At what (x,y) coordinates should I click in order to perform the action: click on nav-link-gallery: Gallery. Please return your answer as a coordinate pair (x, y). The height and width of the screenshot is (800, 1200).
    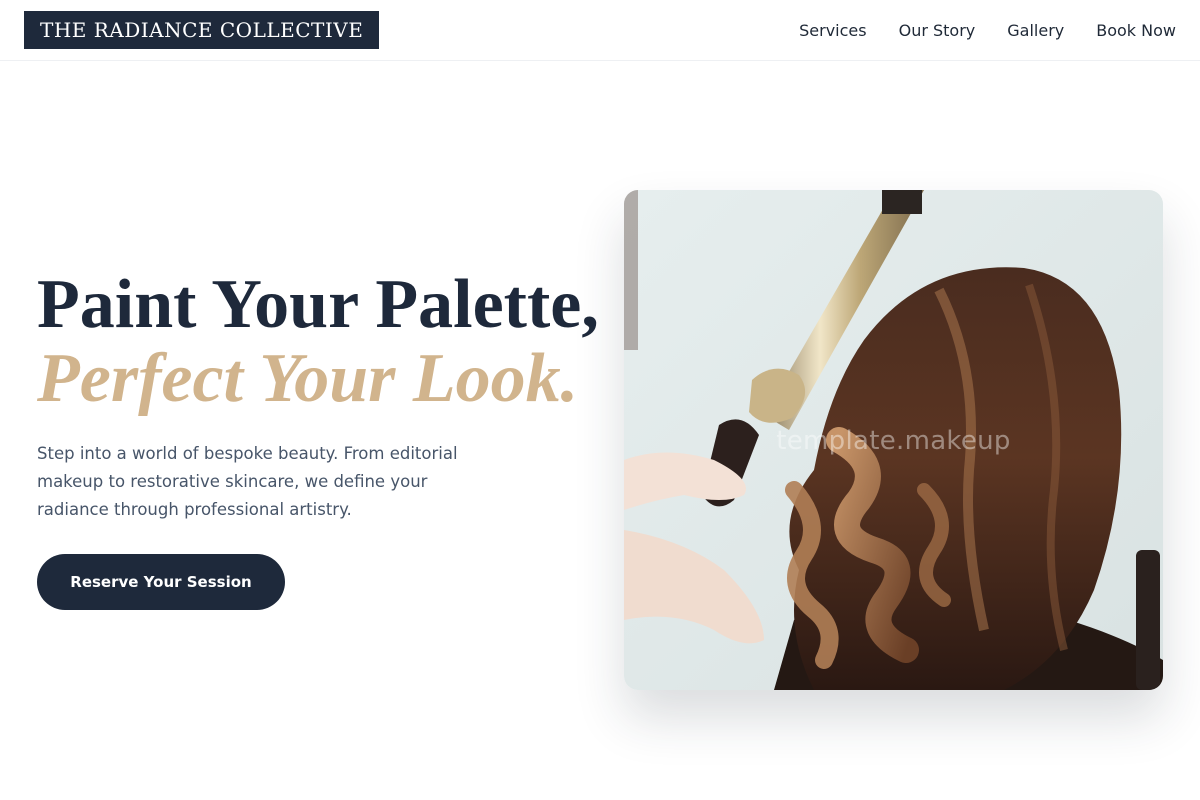
    Looking at the image, I should click on (1035, 30).